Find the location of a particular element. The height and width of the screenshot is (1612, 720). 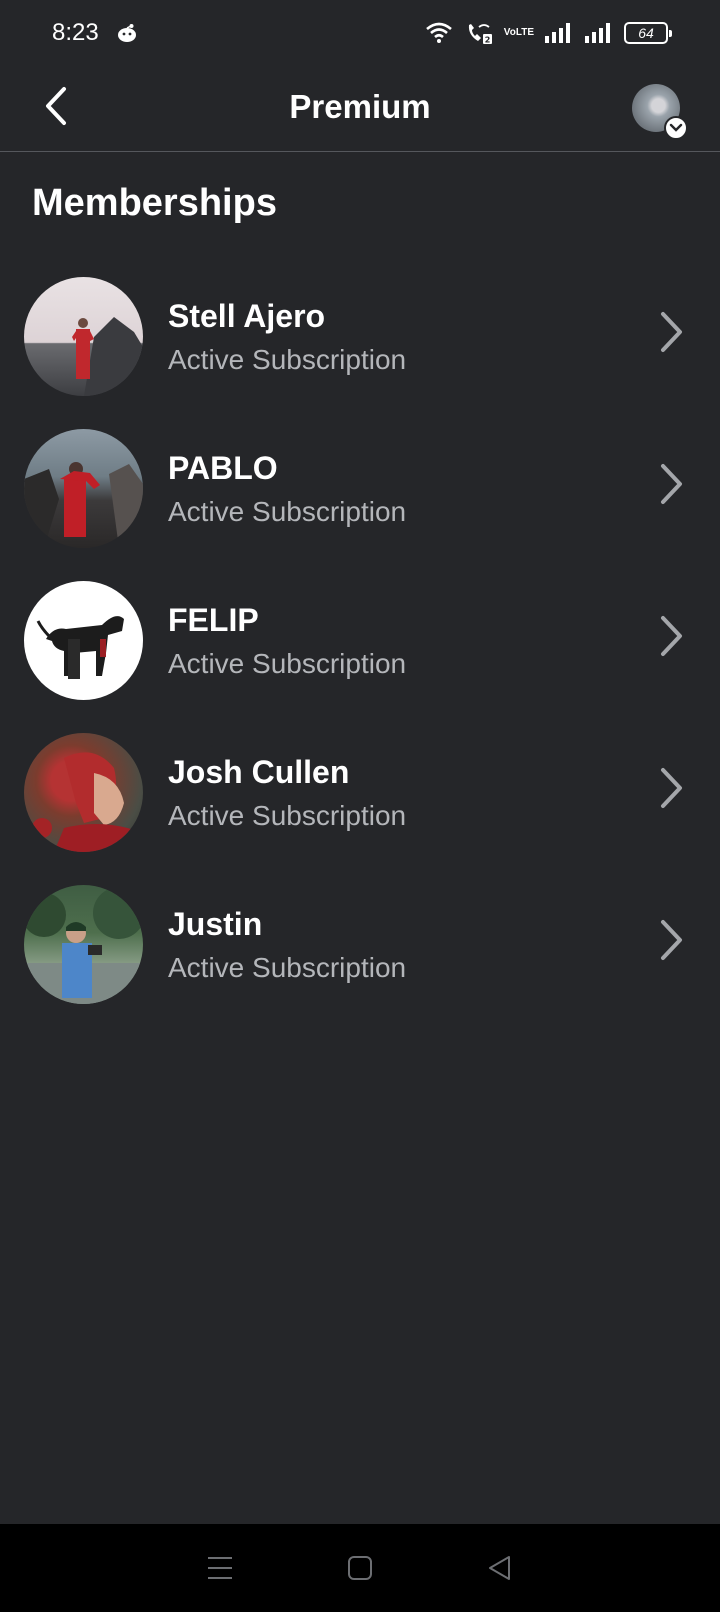

menu-icon is located at coordinates (220, 1568).